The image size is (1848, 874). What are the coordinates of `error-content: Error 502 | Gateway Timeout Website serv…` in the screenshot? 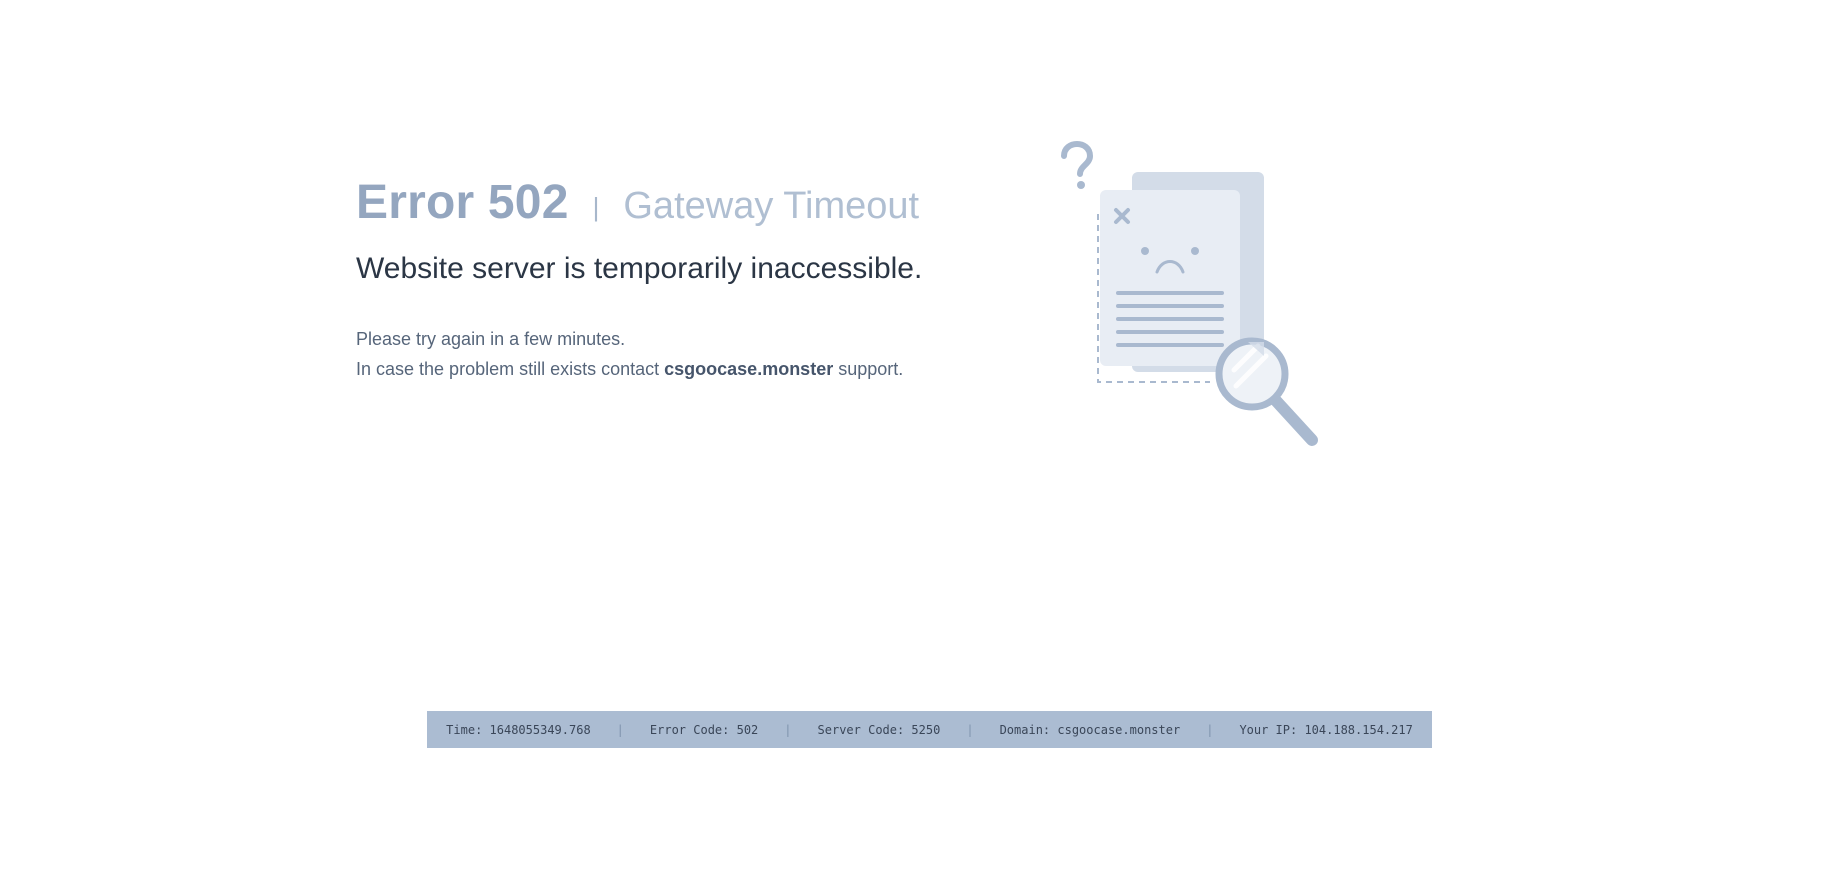 It's located at (676, 279).